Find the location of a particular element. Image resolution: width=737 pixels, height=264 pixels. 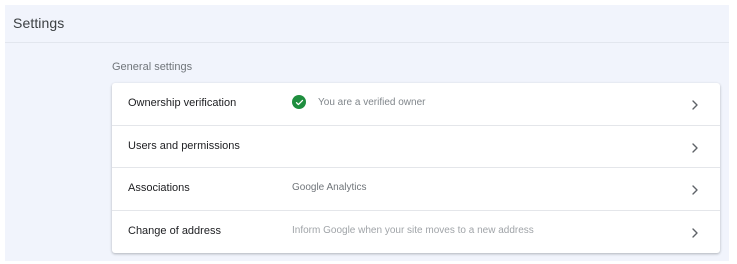

verification-status: You are a verified owner is located at coordinates (358, 102).